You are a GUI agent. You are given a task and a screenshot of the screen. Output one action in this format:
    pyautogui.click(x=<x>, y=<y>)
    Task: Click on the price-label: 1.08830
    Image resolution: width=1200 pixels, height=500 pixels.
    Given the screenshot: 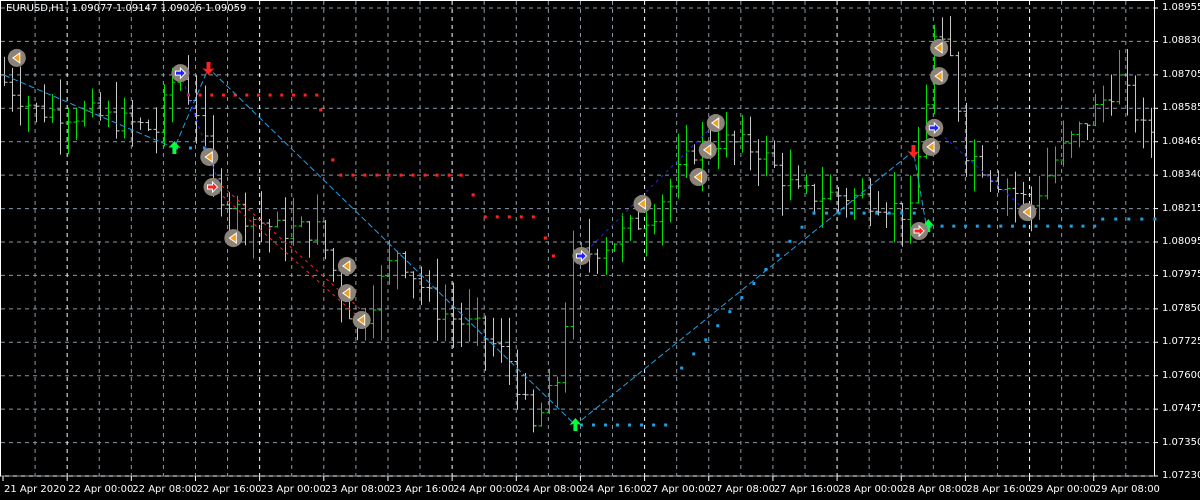 What is the action you would take?
    pyautogui.click(x=1181, y=41)
    